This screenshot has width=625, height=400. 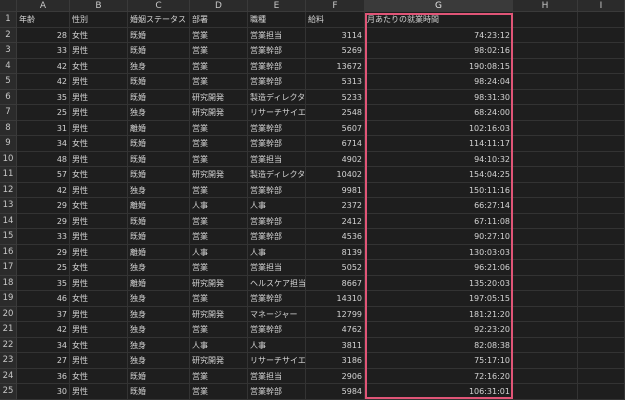 What do you see at coordinates (8, 82) in the screenshot?
I see `row-number: 5` at bounding box center [8, 82].